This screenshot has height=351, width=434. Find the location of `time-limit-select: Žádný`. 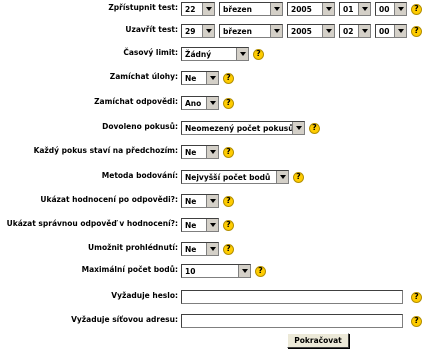

time-limit-select: Žádný is located at coordinates (215, 54).